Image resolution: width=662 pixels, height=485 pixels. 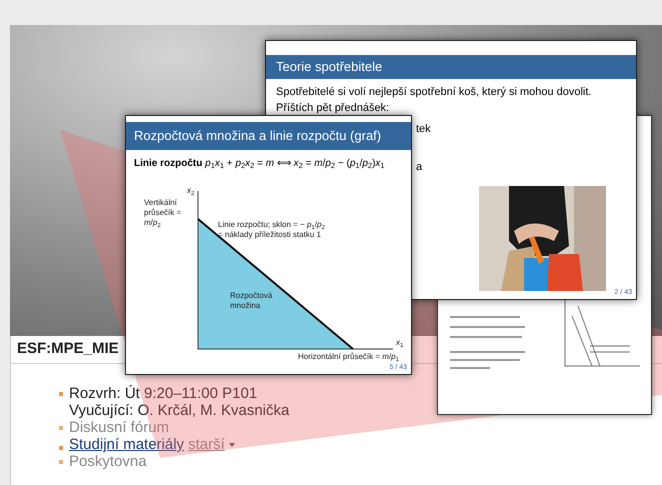 I want to click on slide-text: tek, so click(x=423, y=129).